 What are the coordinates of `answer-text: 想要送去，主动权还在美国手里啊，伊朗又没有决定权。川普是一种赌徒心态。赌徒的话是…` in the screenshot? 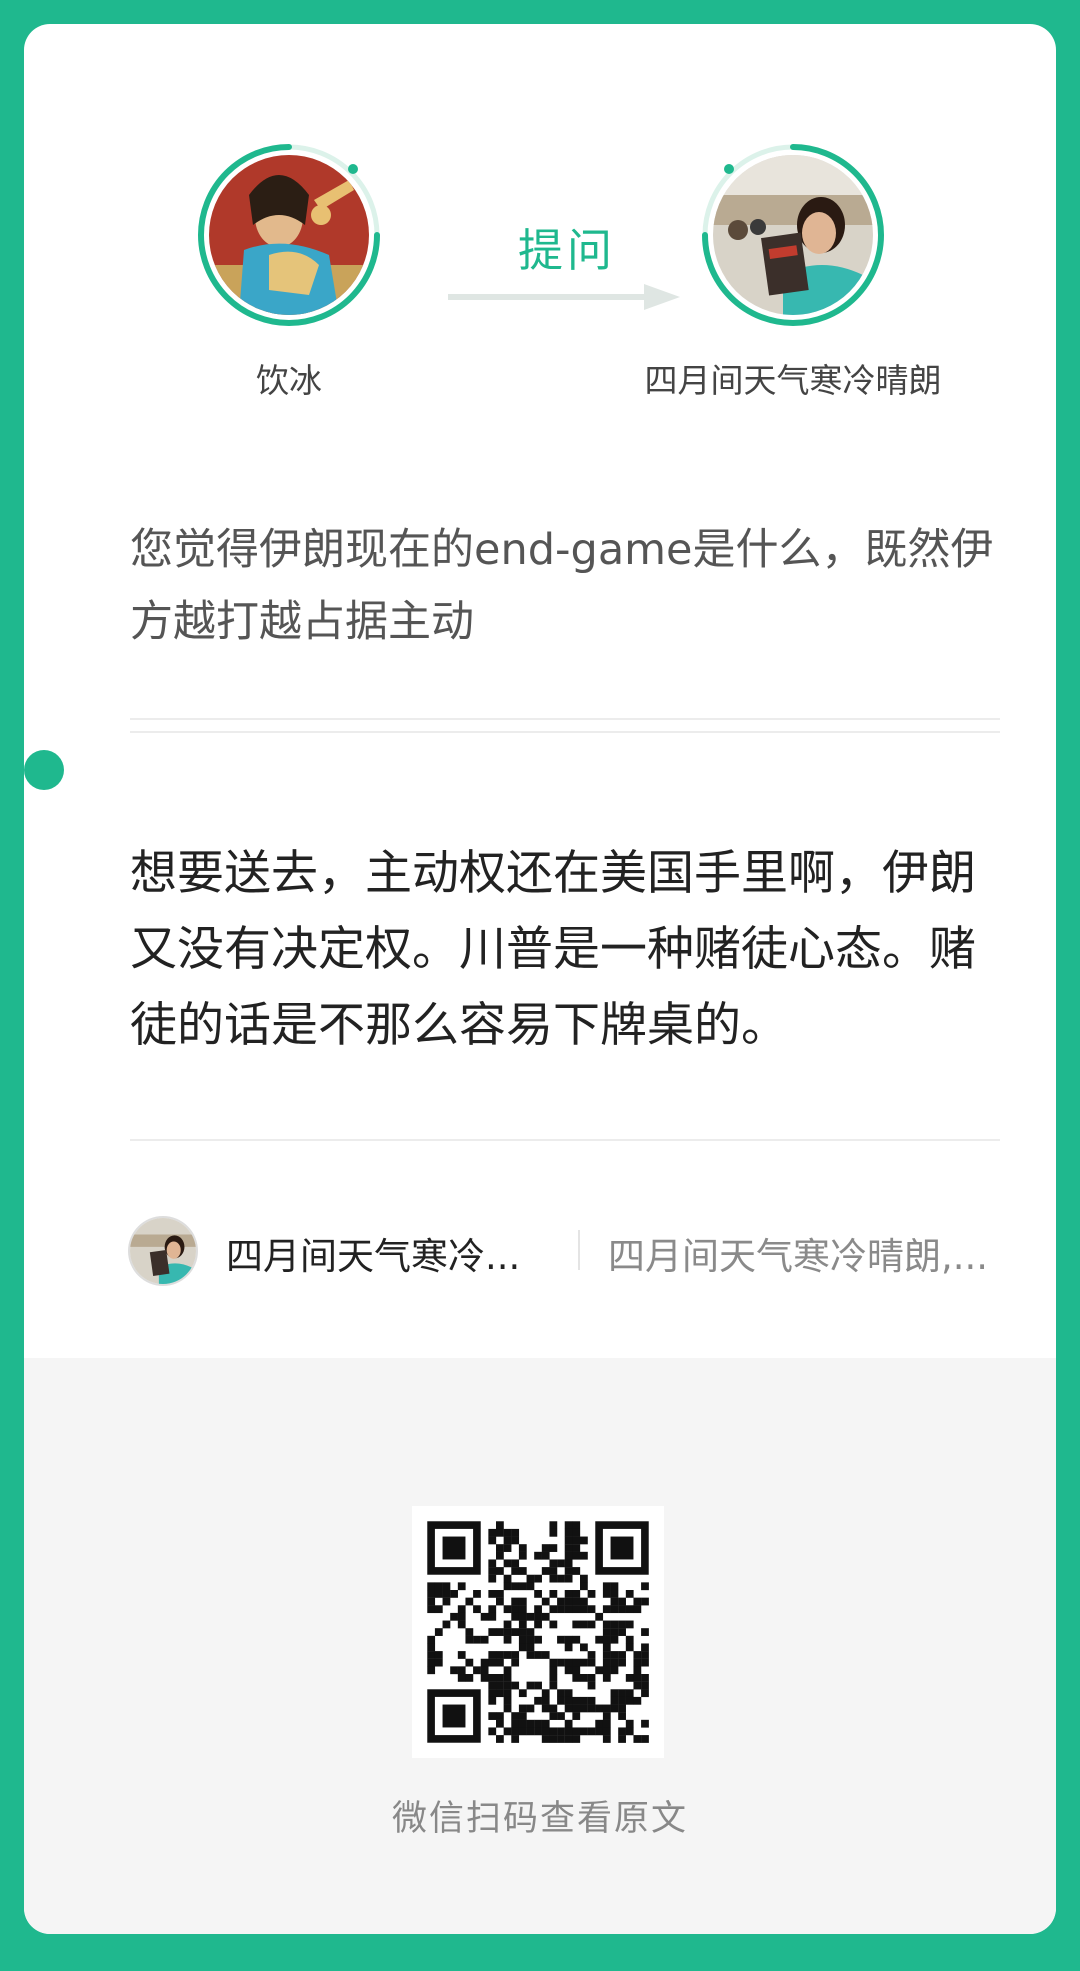 It's located at (553, 949).